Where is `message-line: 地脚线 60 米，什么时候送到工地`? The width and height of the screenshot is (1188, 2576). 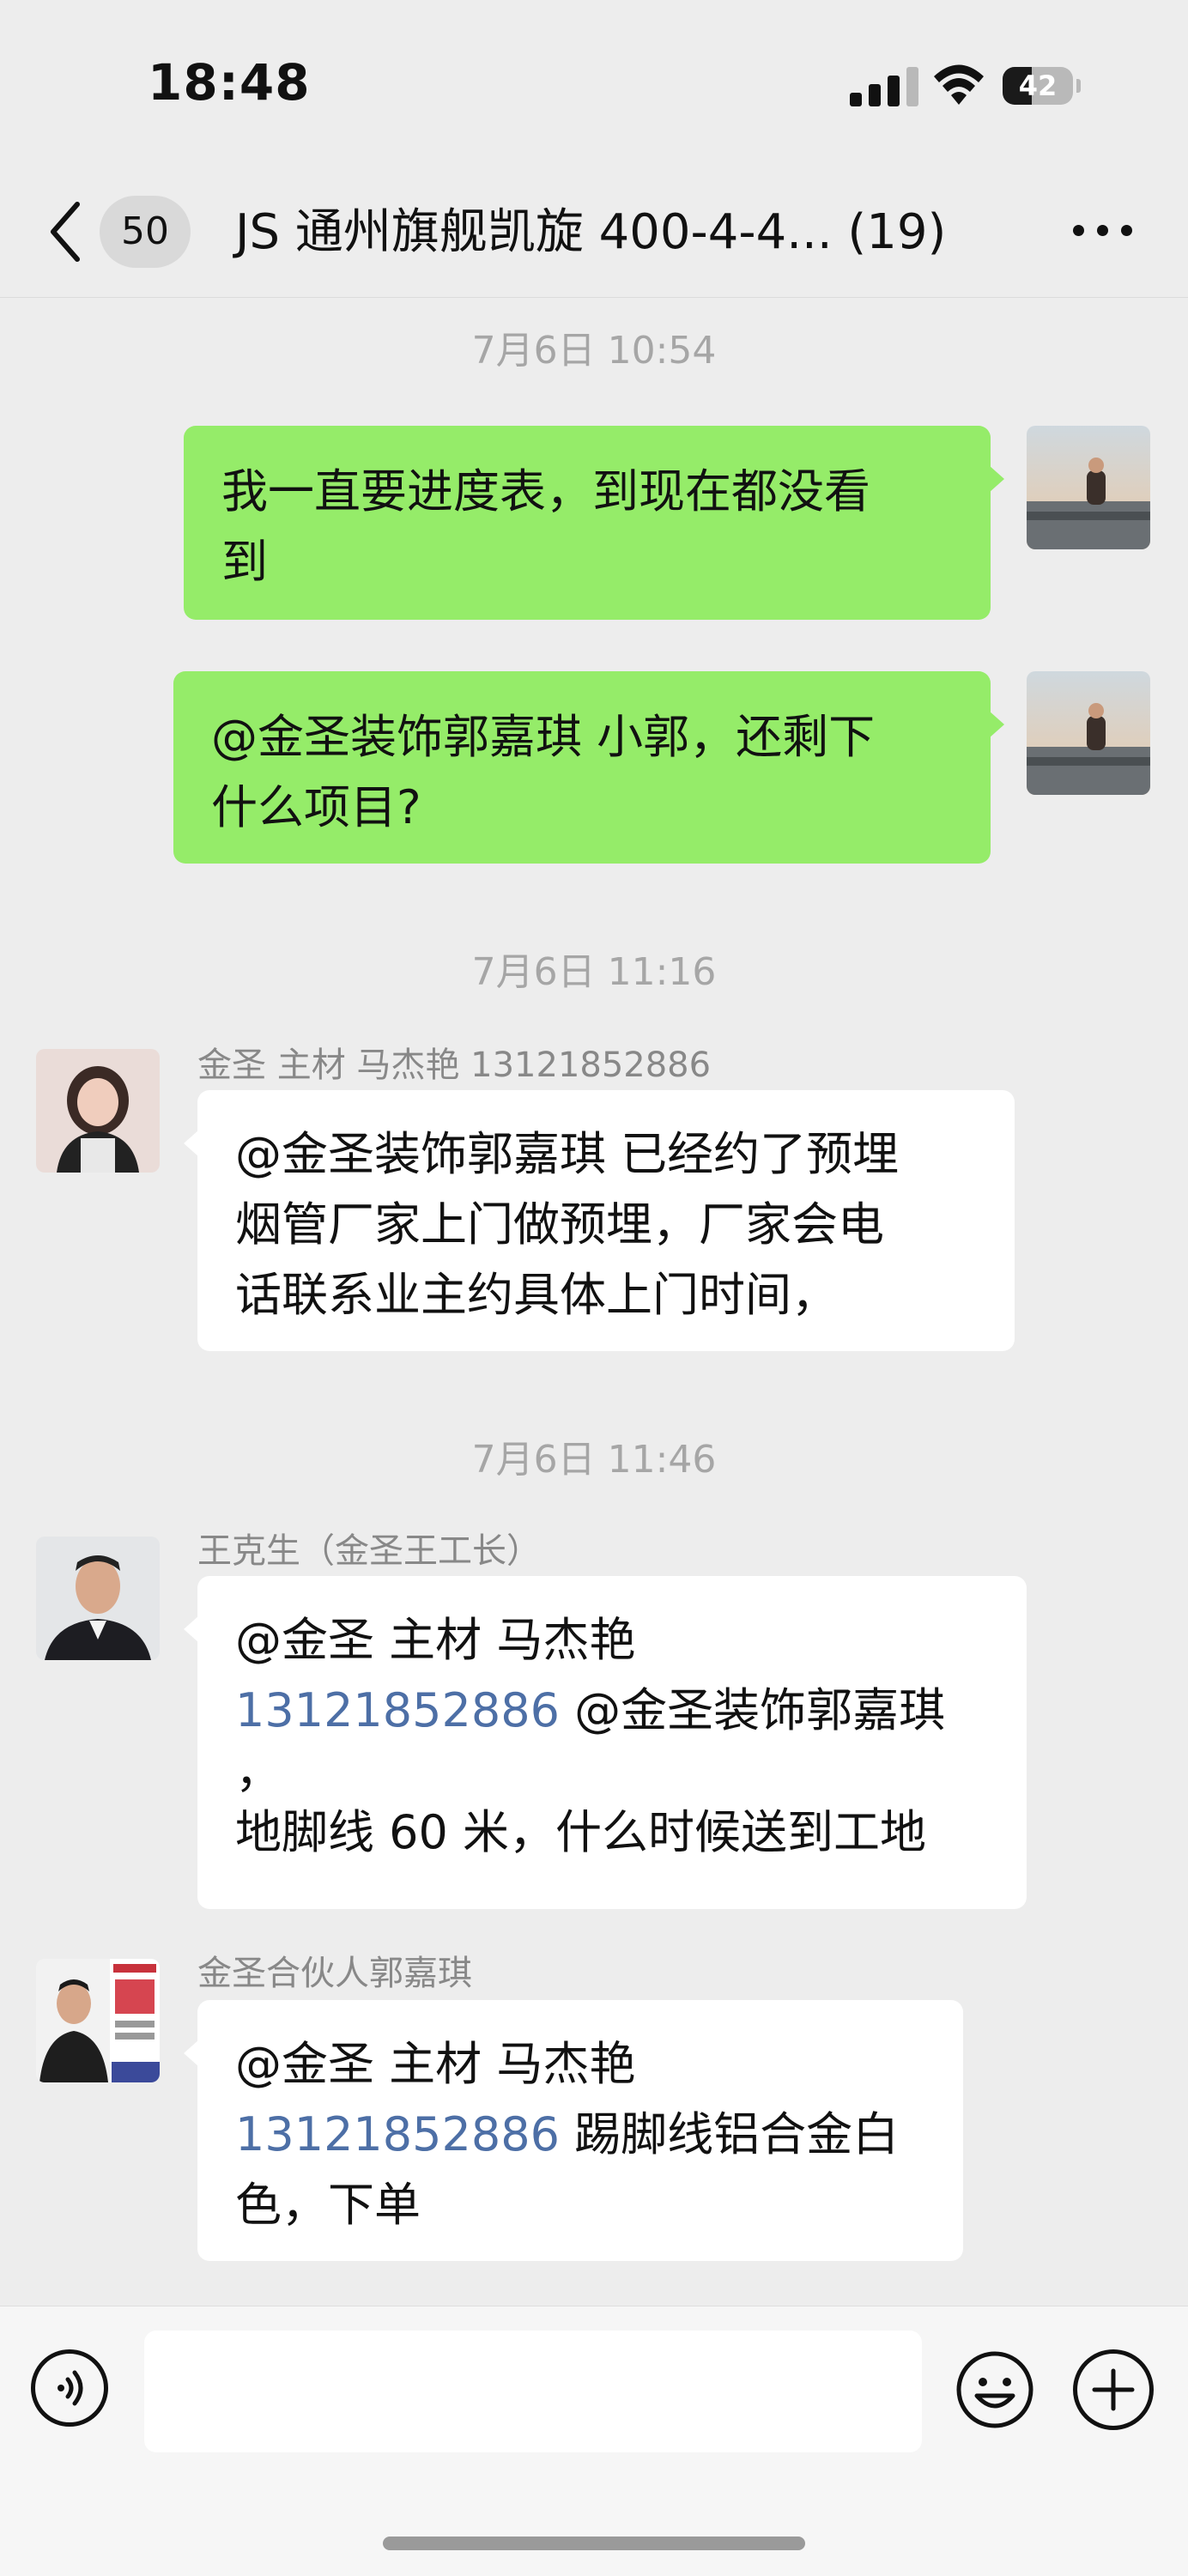
message-line: 地脚线 60 米，什么时候送到工地 is located at coordinates (581, 1832).